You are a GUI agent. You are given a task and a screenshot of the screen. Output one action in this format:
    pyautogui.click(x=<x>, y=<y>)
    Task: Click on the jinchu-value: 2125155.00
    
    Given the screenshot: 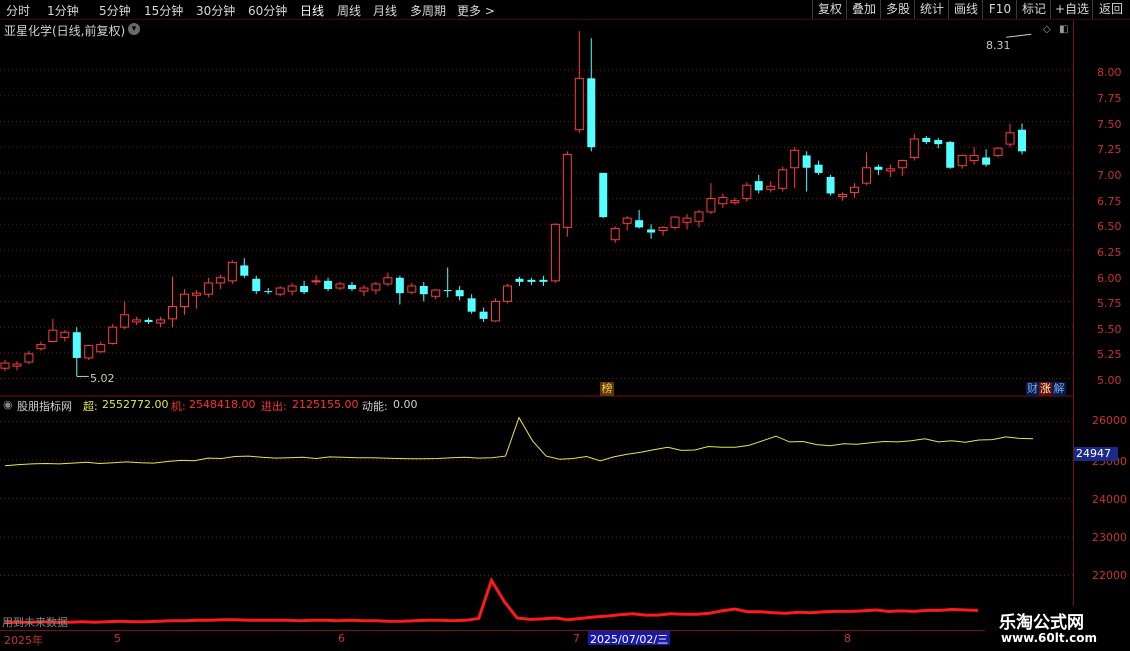 What is the action you would take?
    pyautogui.click(x=325, y=404)
    